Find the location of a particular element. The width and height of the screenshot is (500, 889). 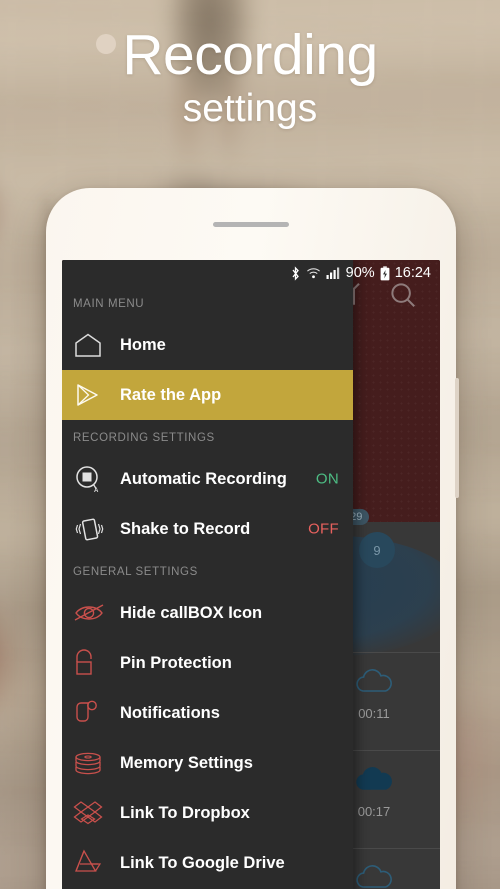

drawer-item-hide-callbox-icon: Hide callBOX Icon is located at coordinates (207, 613).